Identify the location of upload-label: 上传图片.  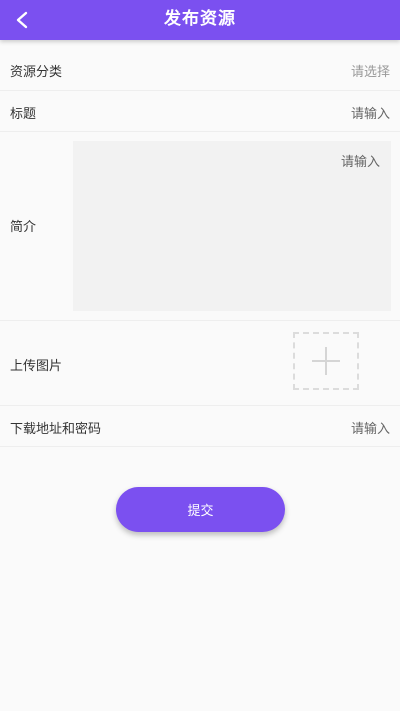
(36, 366).